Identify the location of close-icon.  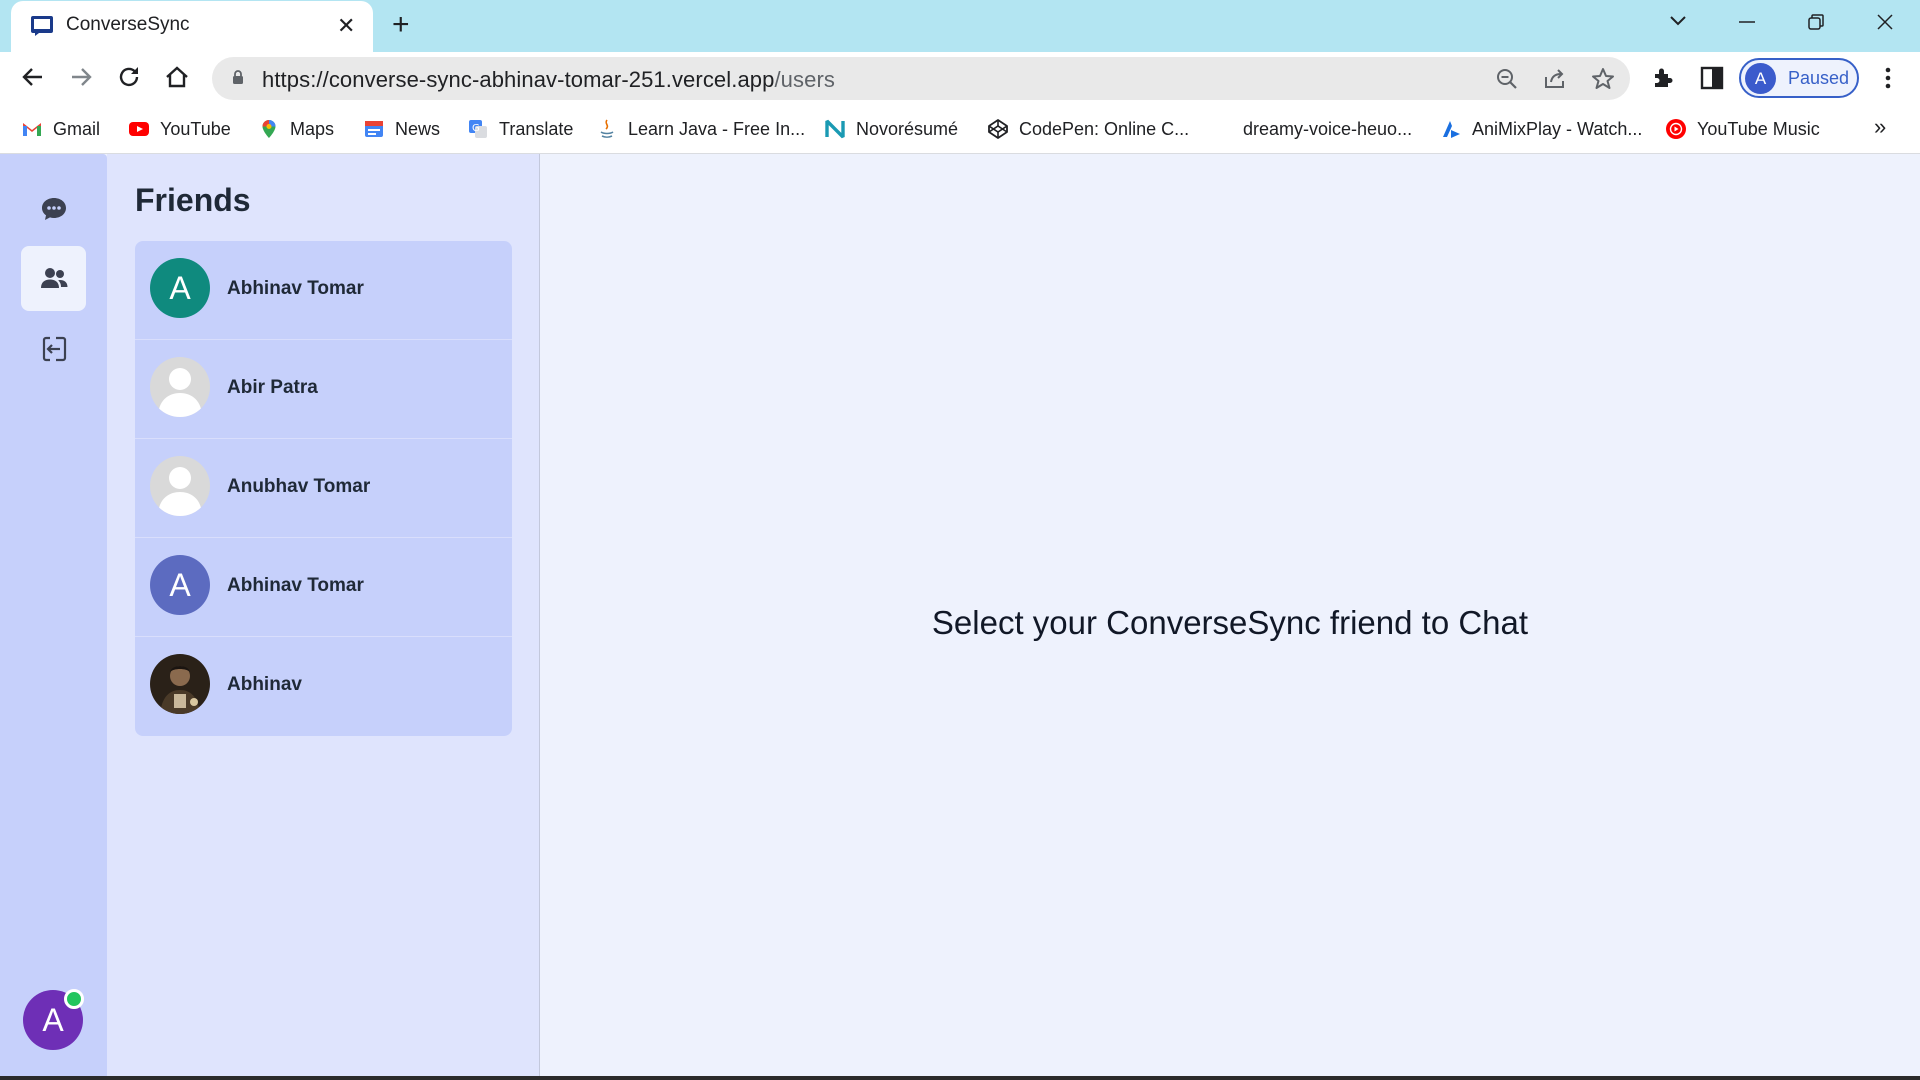
(1885, 22).